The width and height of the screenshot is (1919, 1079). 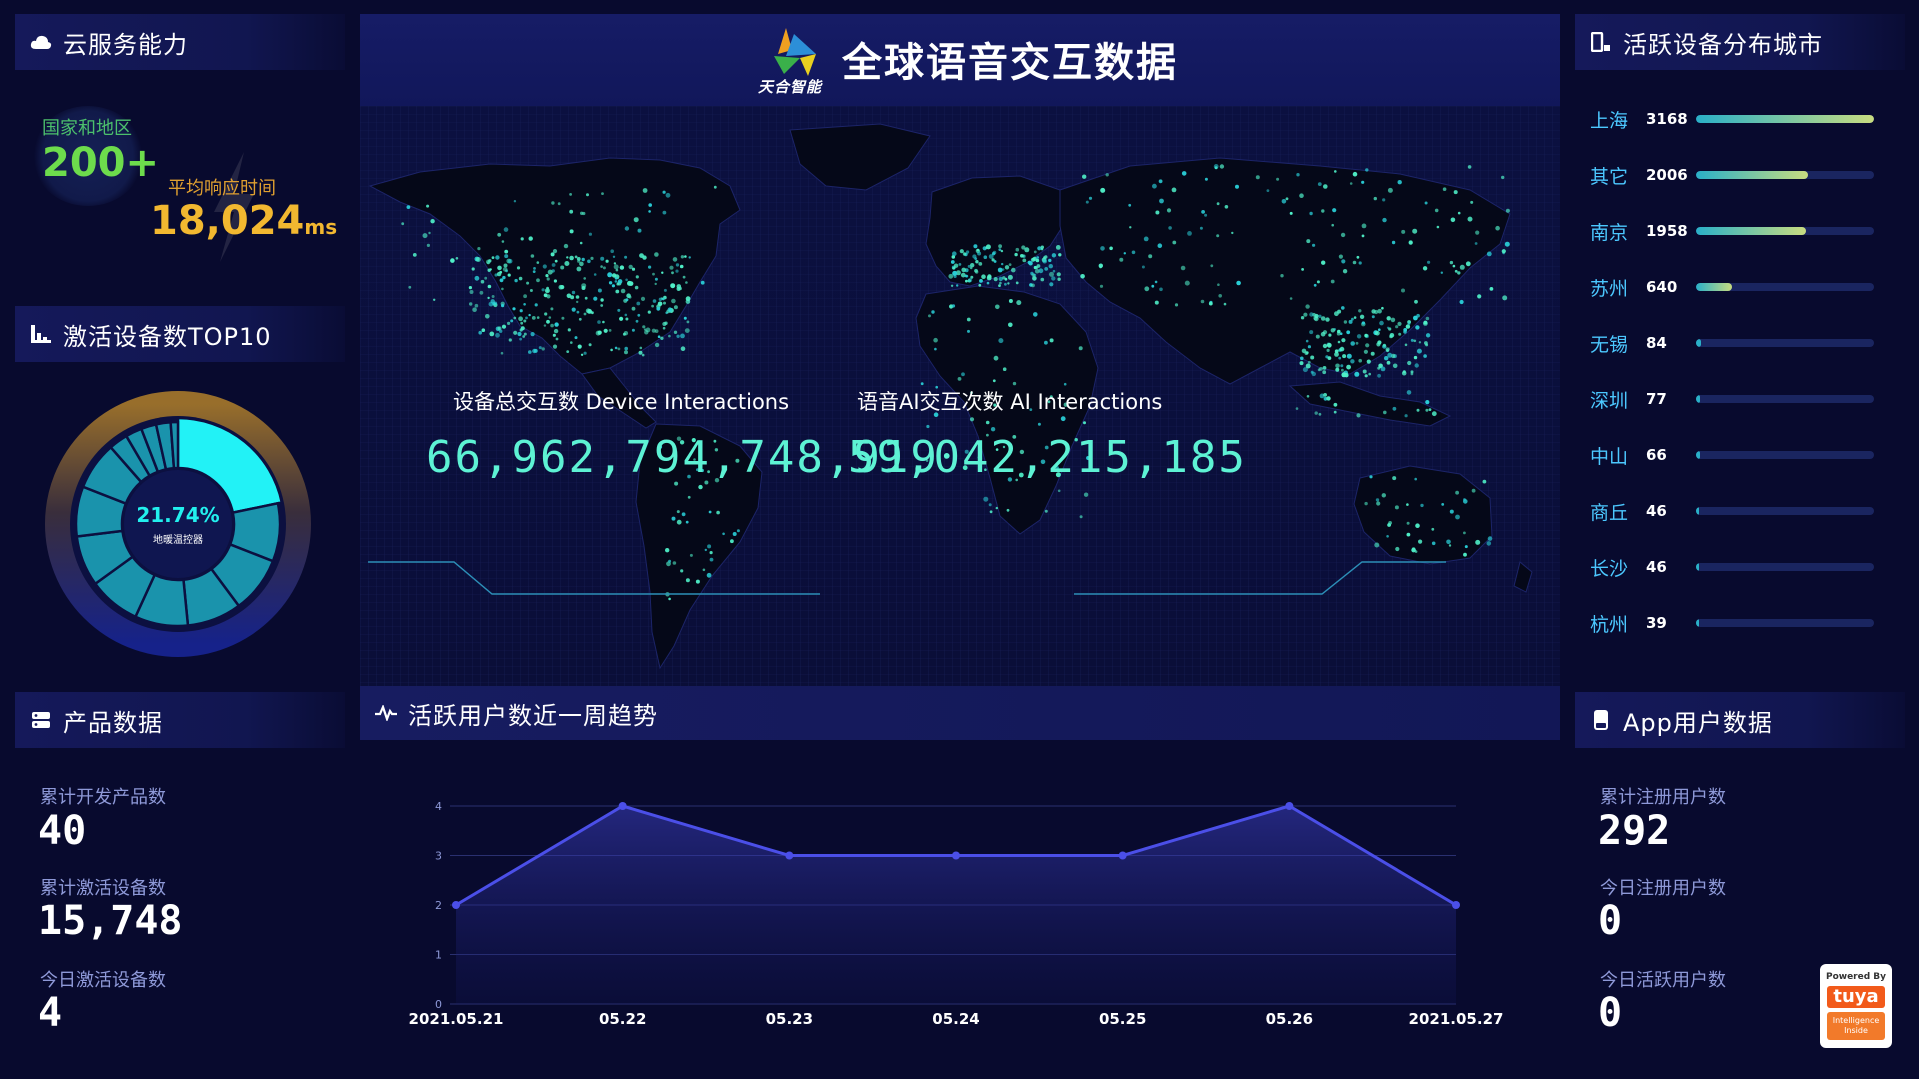 I want to click on app-stat-label: 今日活跃用户数, so click(x=1663, y=980).